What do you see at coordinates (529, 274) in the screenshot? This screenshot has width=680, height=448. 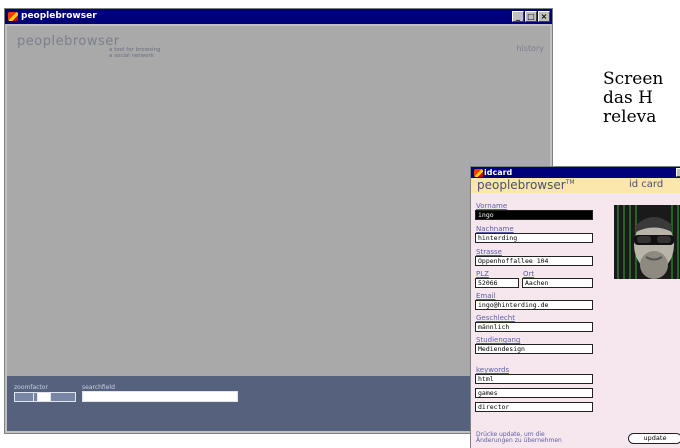 I see `ort-label: Ort` at bounding box center [529, 274].